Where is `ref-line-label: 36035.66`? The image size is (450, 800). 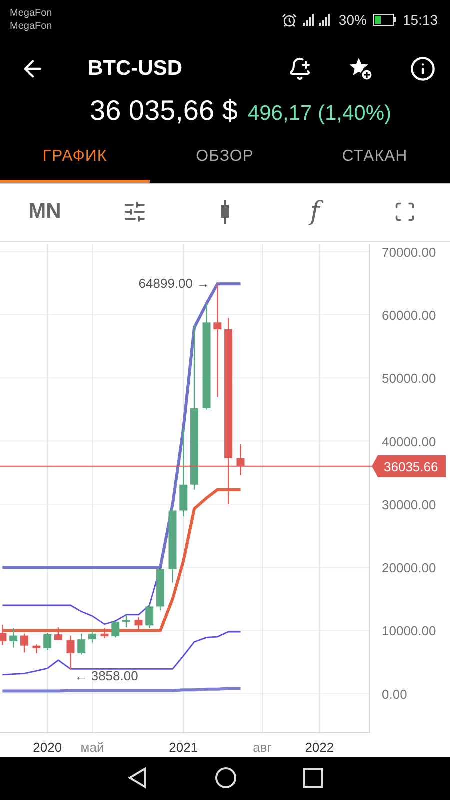 ref-line-label: 36035.66 is located at coordinates (411, 466).